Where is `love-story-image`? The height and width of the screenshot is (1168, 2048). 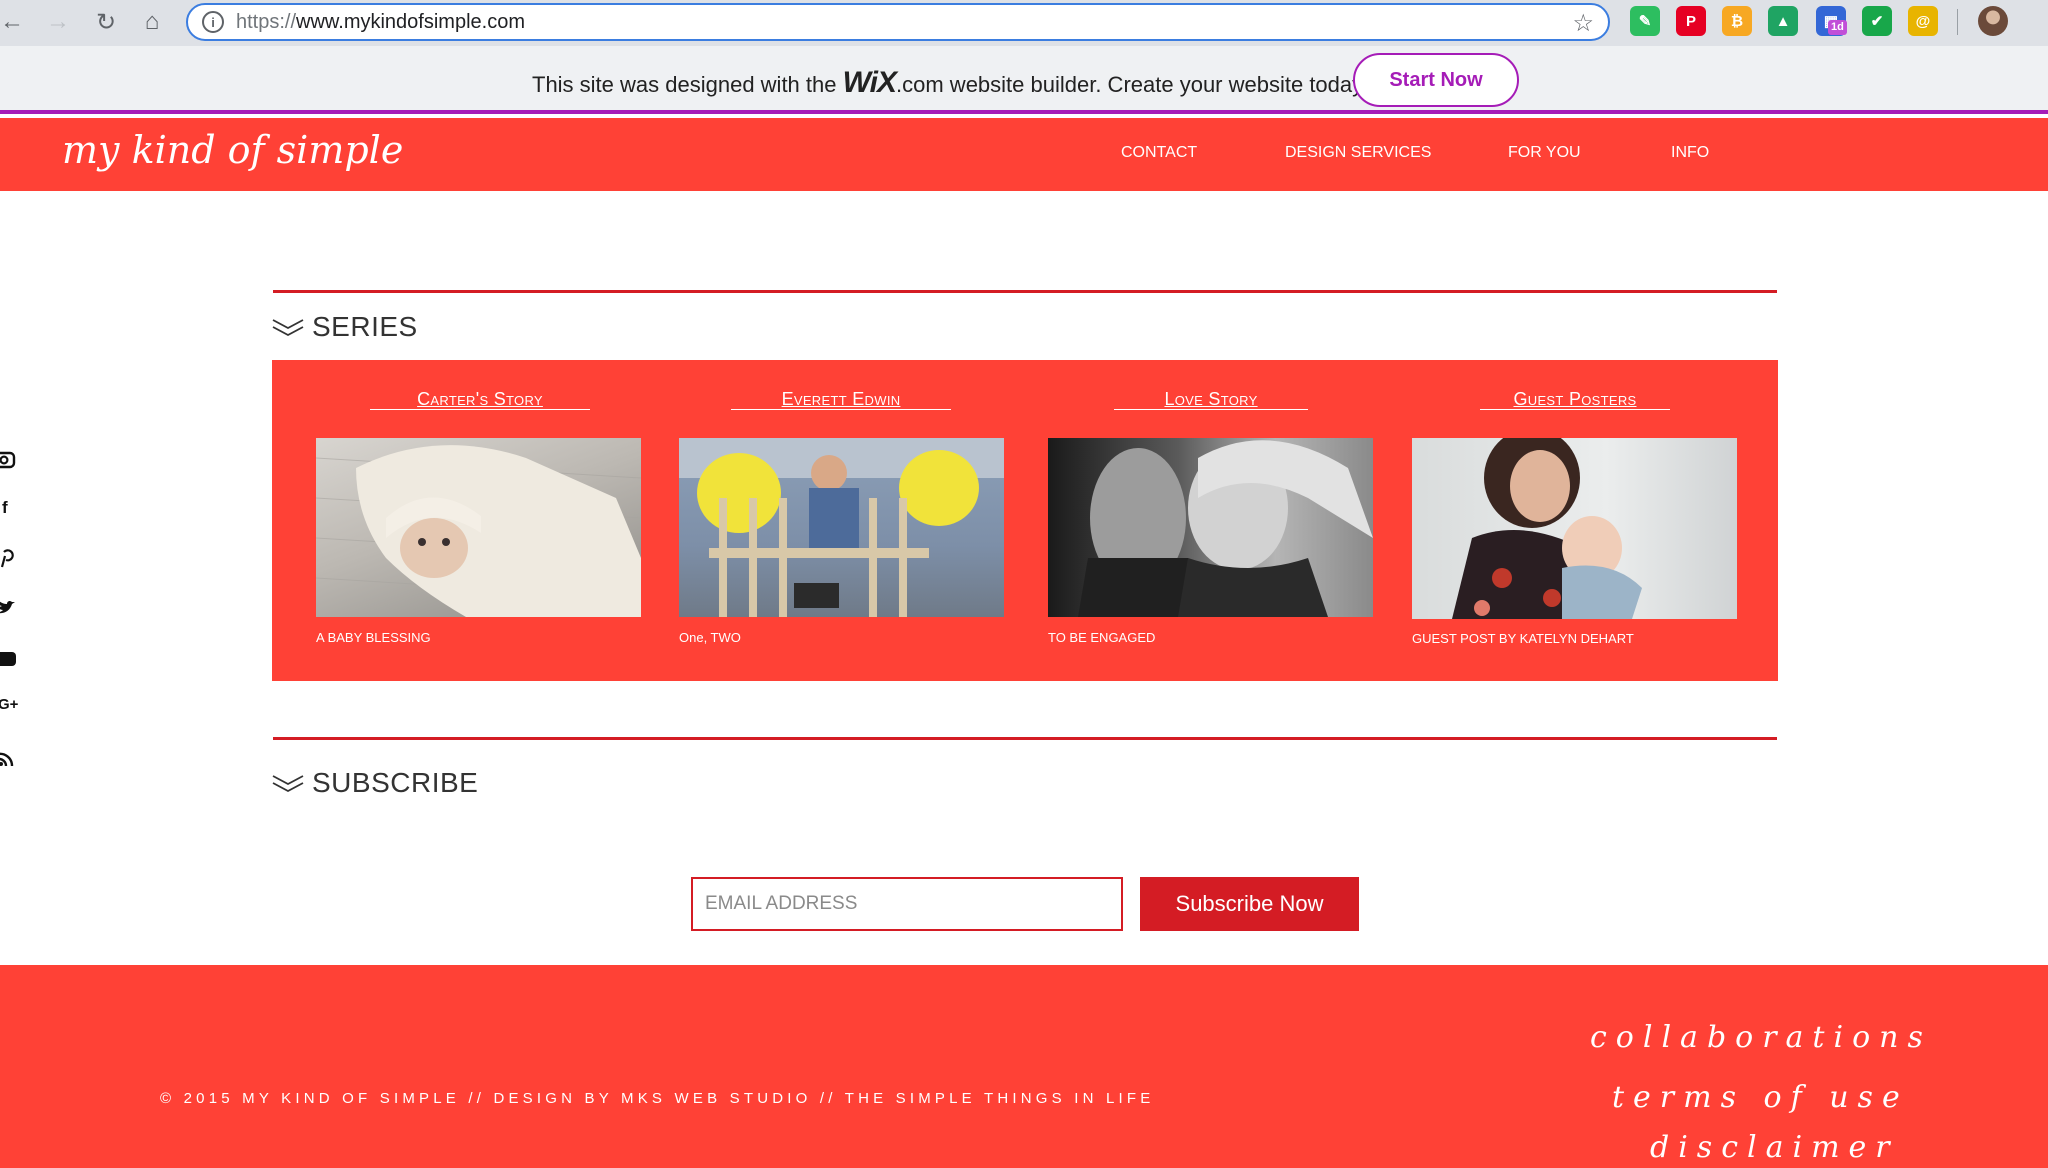 love-story-image is located at coordinates (1210, 527).